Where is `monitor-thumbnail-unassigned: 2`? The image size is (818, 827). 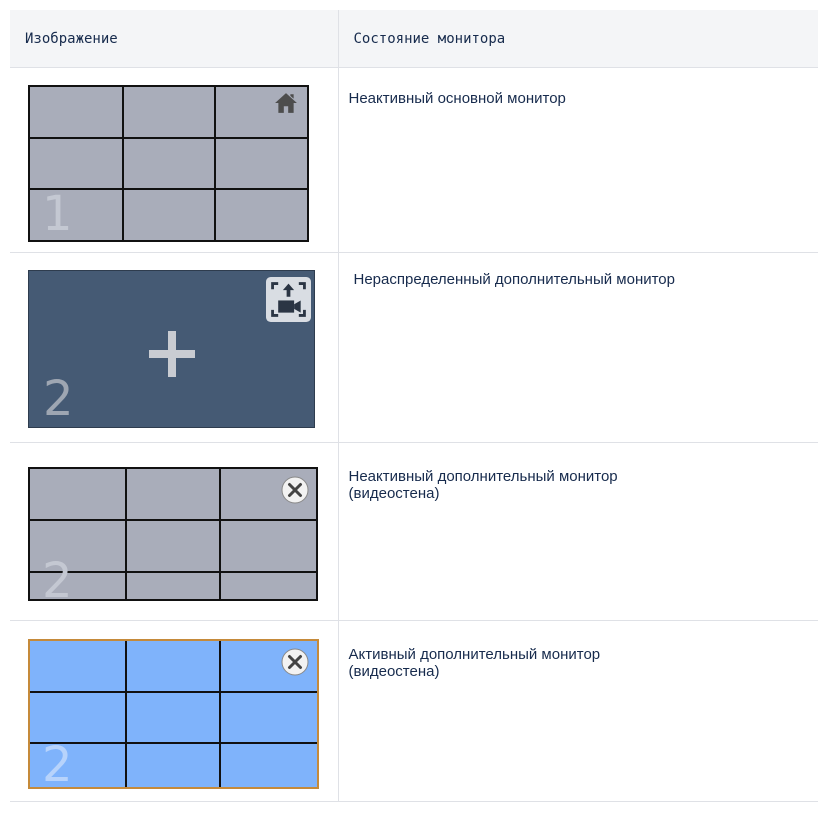 monitor-thumbnail-unassigned: 2 is located at coordinates (171, 349).